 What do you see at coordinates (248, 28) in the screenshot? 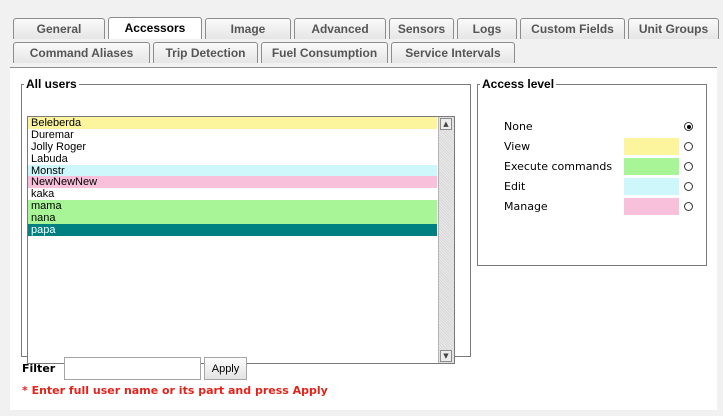
I see `tab-image: Image` at bounding box center [248, 28].